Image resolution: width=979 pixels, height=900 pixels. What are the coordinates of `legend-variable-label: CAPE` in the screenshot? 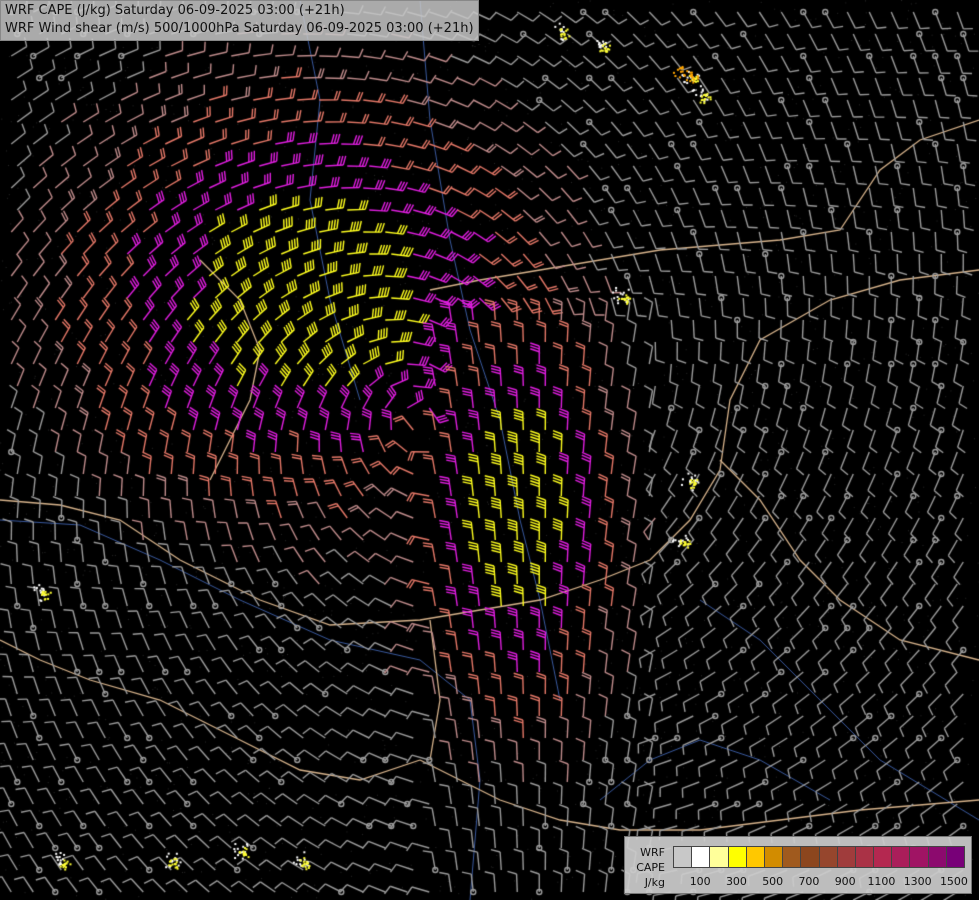 It's located at (650, 867).